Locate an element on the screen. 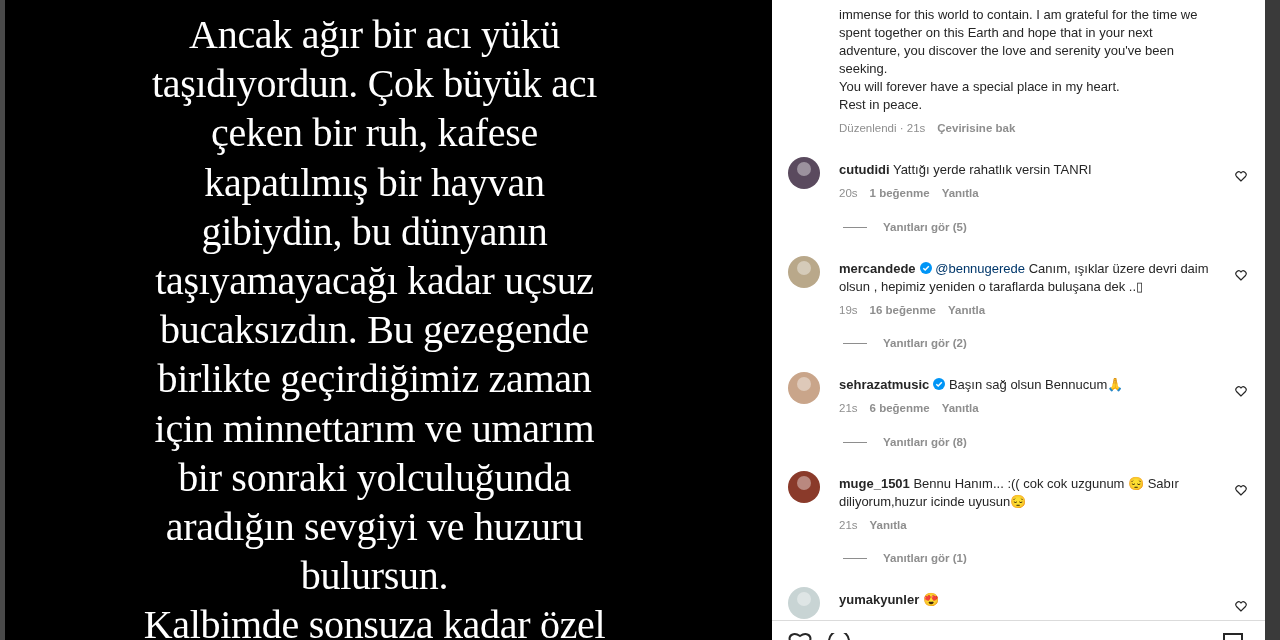 Image resolution: width=1280 pixels, height=640 pixels. likes-count: 16 beğenme is located at coordinates (903, 310).